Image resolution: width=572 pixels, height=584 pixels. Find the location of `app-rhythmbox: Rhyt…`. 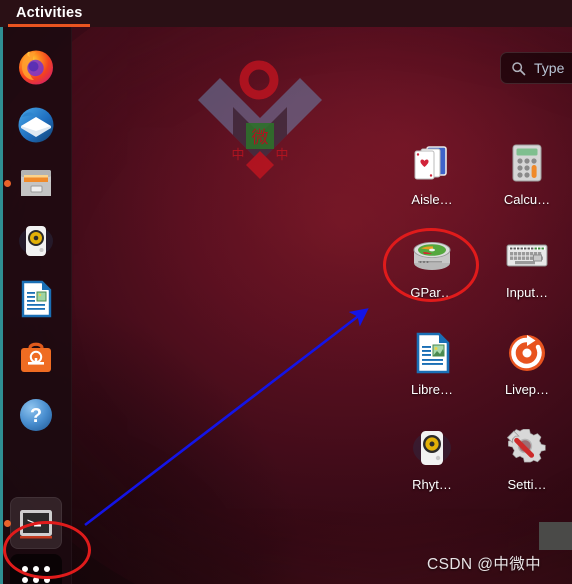

app-rhythmbox: Rhyt… is located at coordinates (432, 466).